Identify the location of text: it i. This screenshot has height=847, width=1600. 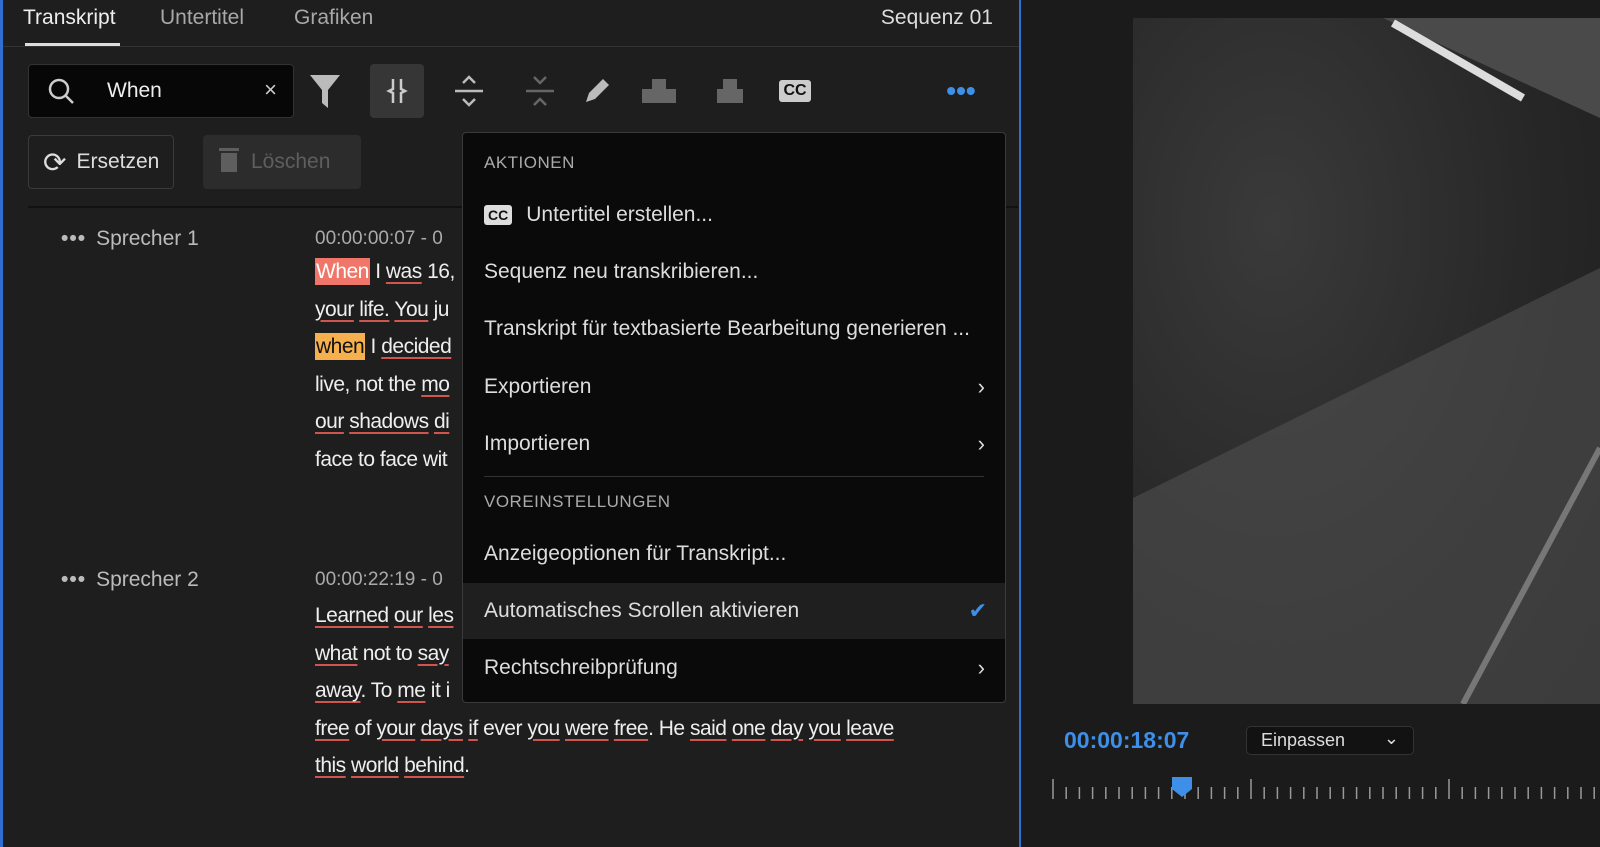
(438, 690).